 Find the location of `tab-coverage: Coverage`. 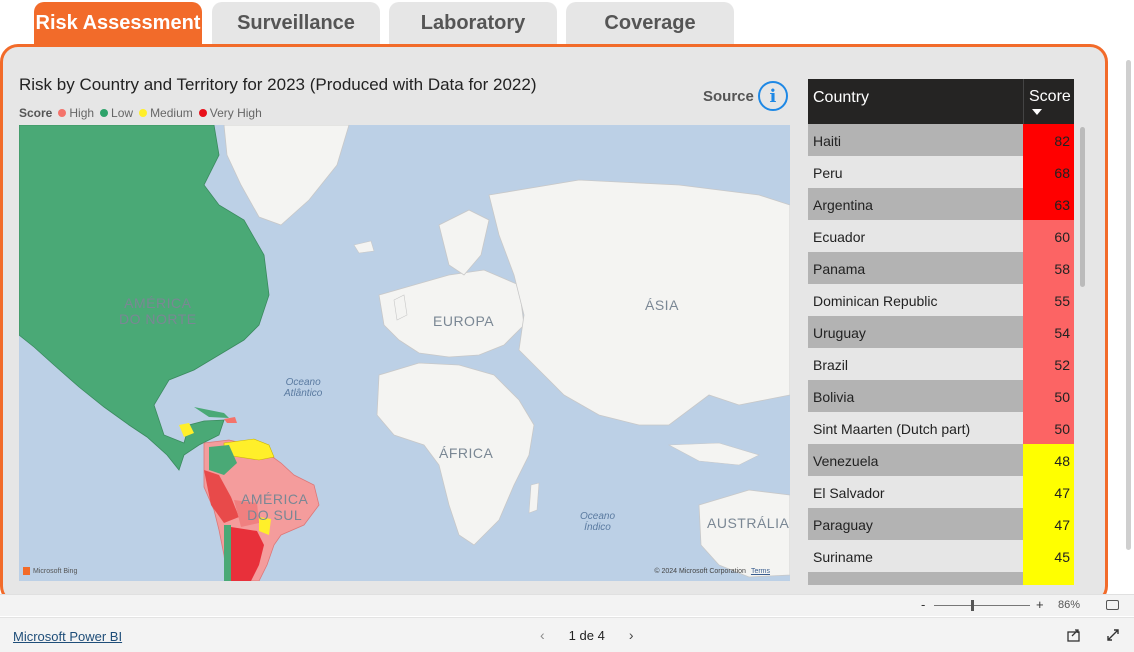

tab-coverage: Coverage is located at coordinates (650, 23).